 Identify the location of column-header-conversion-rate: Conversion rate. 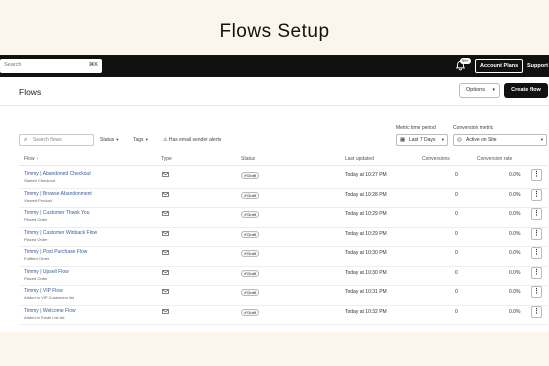
(495, 159).